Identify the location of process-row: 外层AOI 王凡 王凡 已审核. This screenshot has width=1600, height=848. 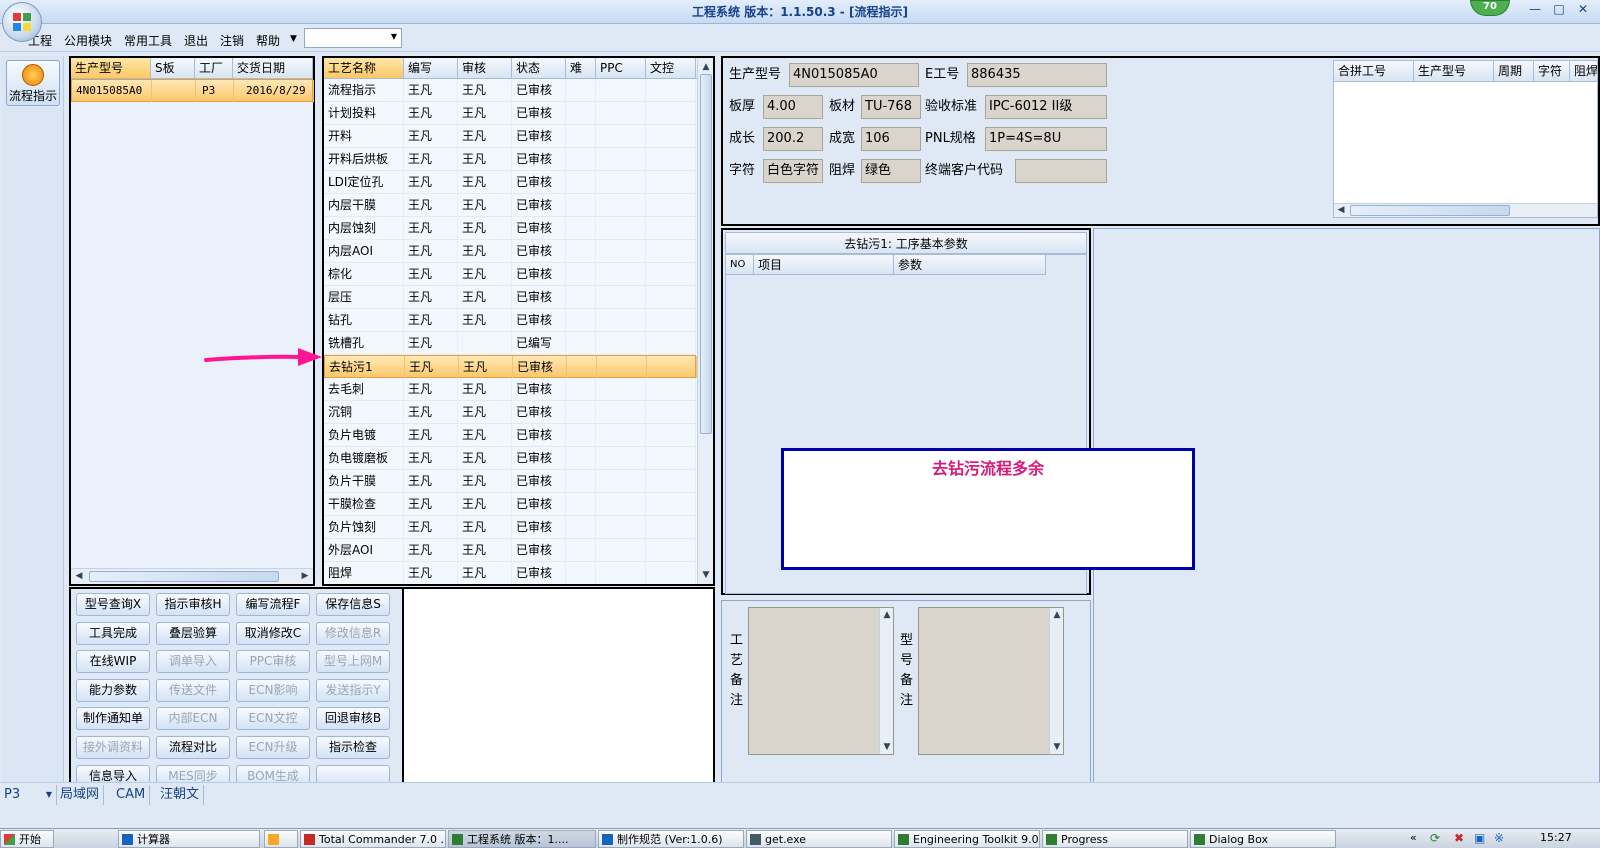
(510, 550).